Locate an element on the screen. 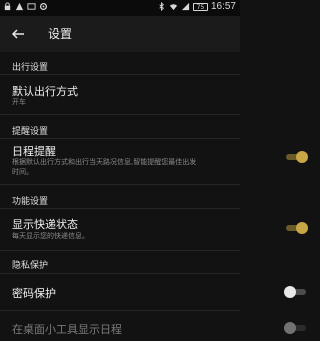 The width and height of the screenshot is (320, 341). default-travel-value: 开车 is located at coordinates (19, 102).